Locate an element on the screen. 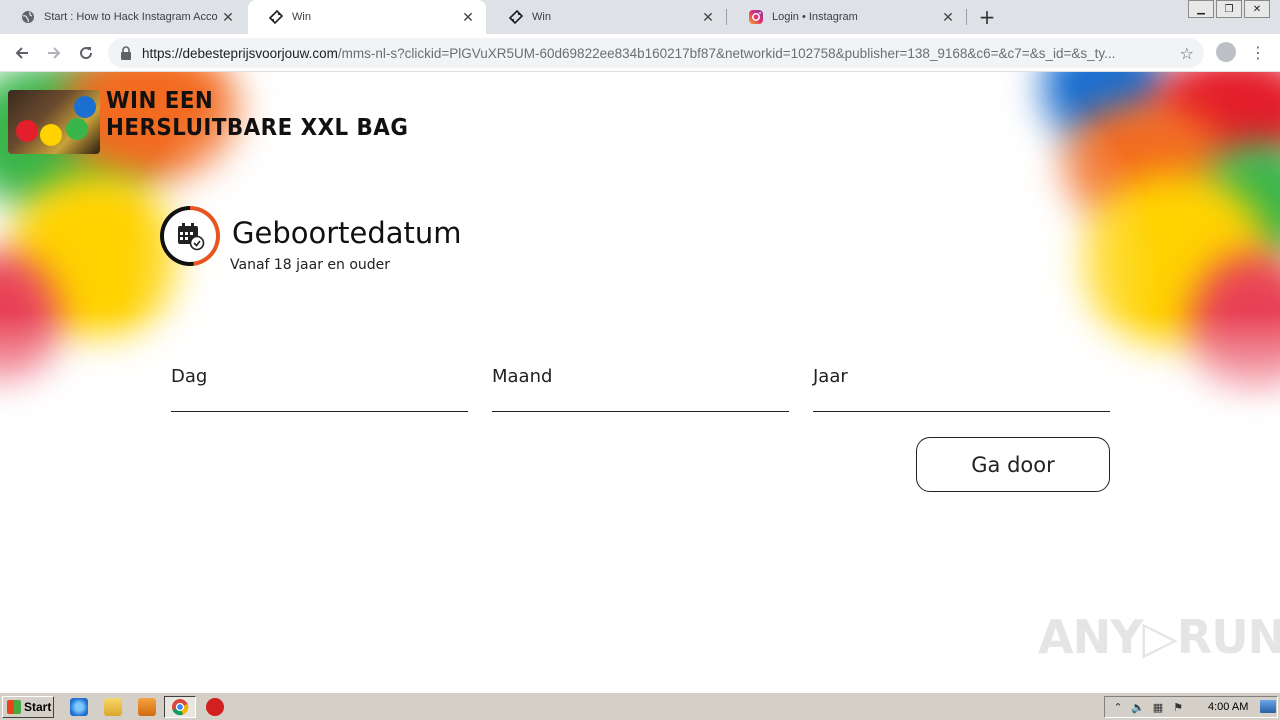  new-tab-button: + is located at coordinates (987, 17).